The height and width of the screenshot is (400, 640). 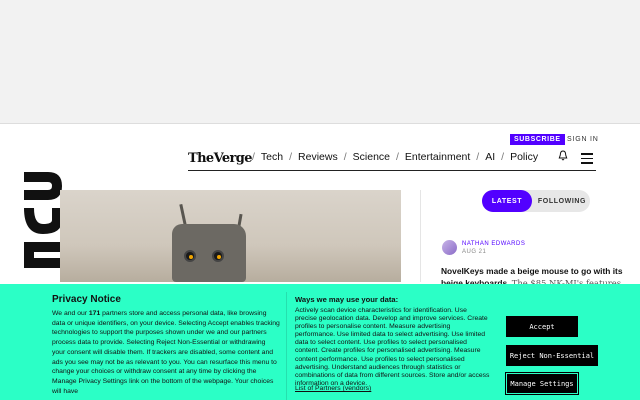 I want to click on bell-icon, so click(x=563, y=157).